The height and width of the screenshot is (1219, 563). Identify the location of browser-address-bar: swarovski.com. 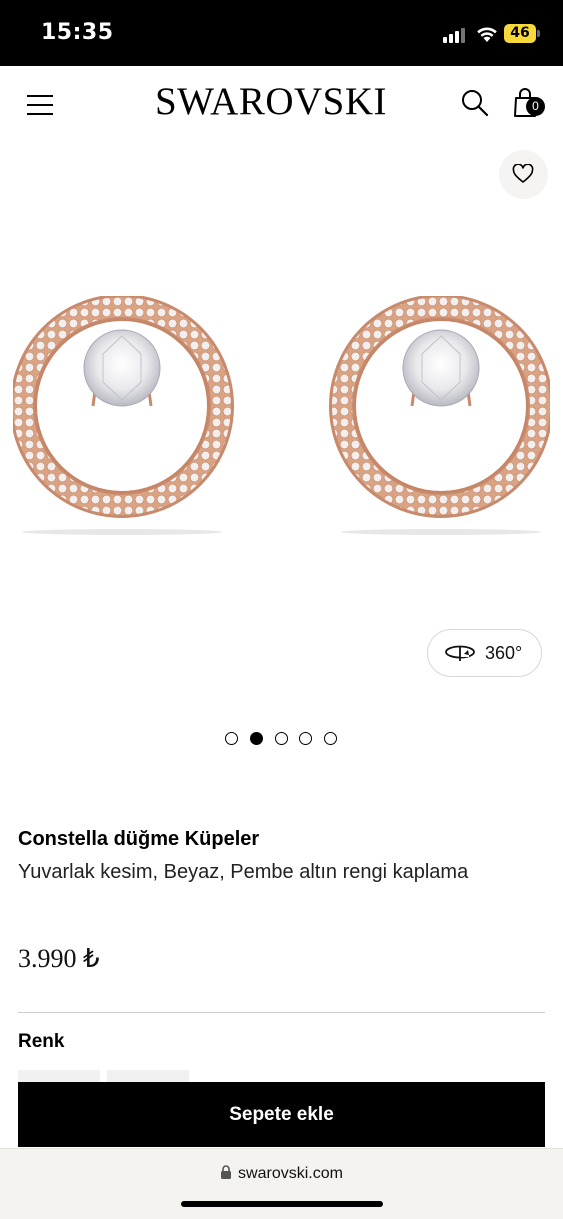
(281, 1183).